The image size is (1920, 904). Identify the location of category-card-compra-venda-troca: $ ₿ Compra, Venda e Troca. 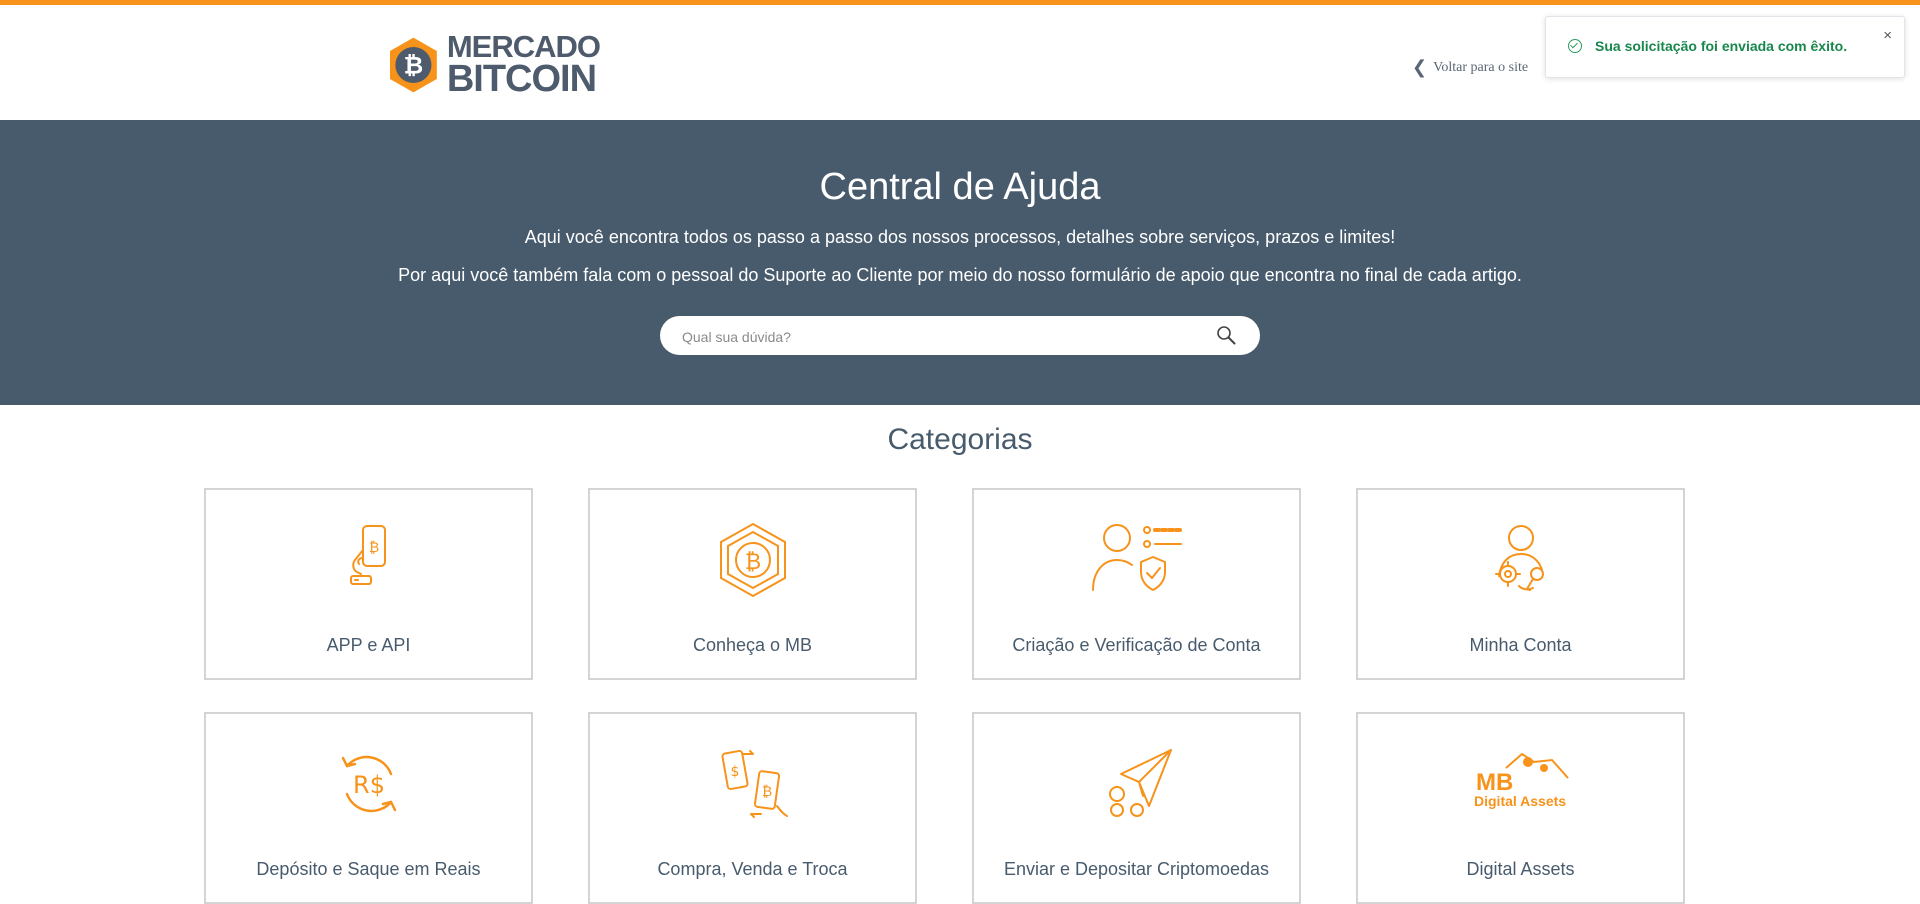
(752, 808).